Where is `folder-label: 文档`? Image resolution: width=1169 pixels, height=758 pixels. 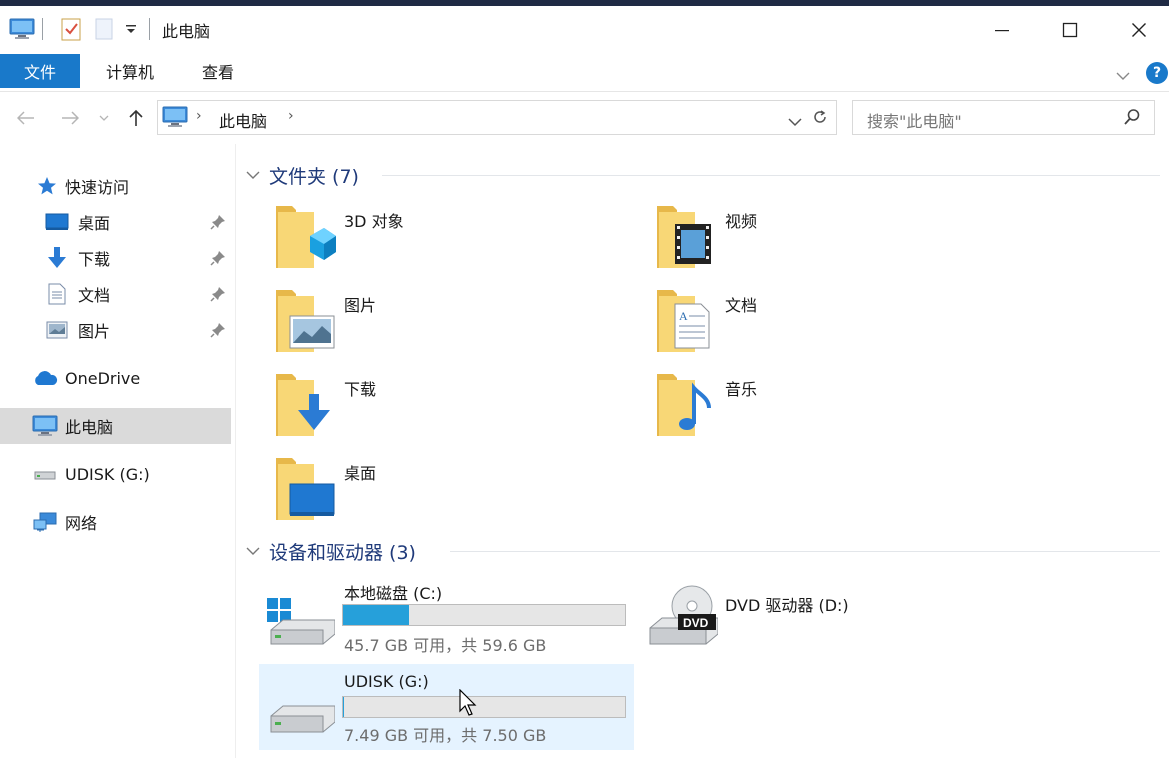
folder-label: 文档 is located at coordinates (741, 305).